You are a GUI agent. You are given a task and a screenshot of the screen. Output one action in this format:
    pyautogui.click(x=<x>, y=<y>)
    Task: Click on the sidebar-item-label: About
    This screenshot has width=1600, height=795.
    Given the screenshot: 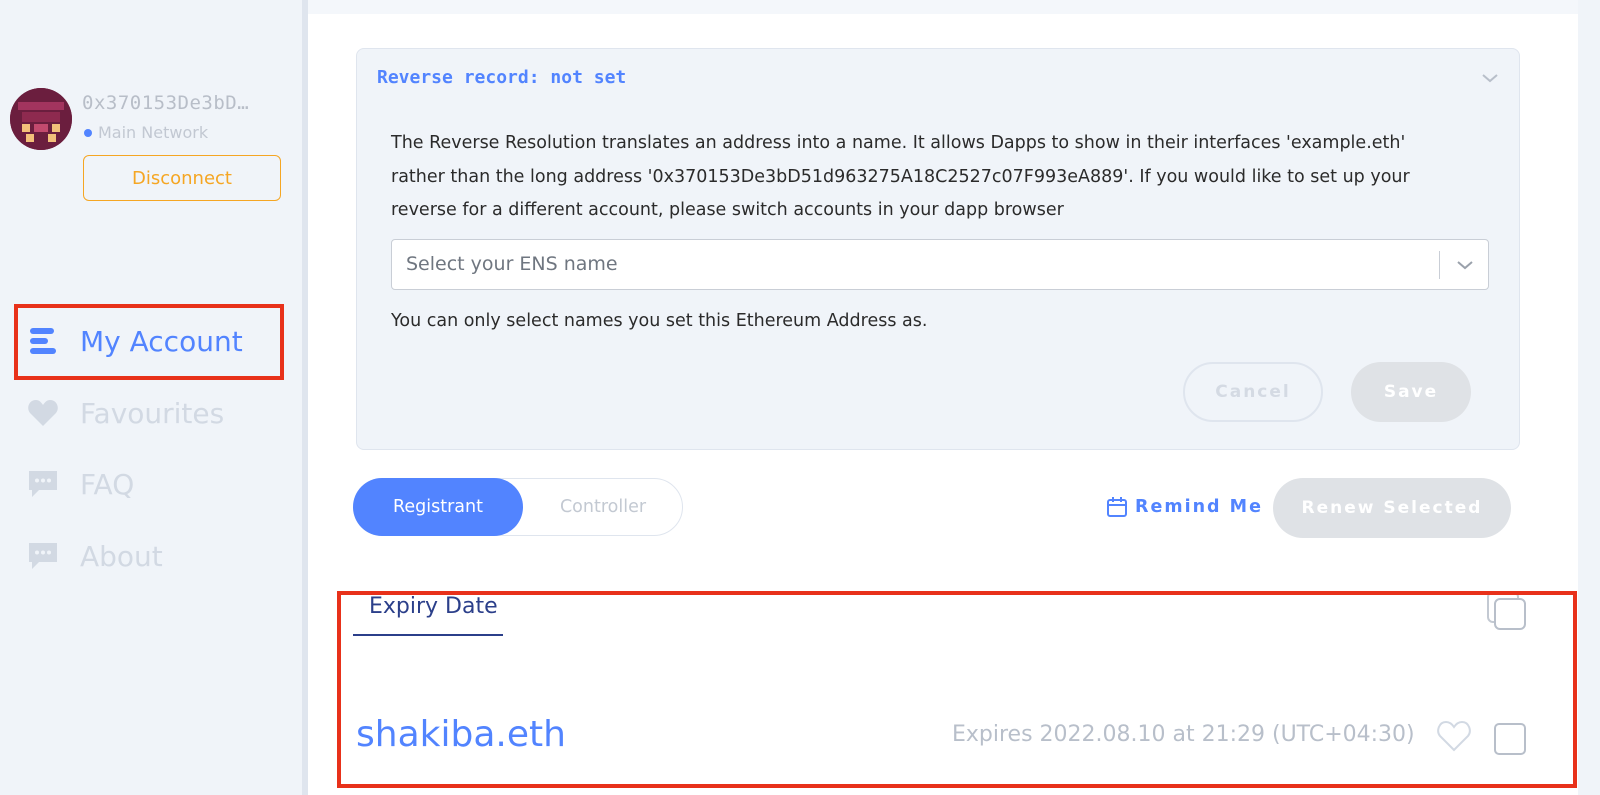 What is the action you would take?
    pyautogui.click(x=121, y=556)
    